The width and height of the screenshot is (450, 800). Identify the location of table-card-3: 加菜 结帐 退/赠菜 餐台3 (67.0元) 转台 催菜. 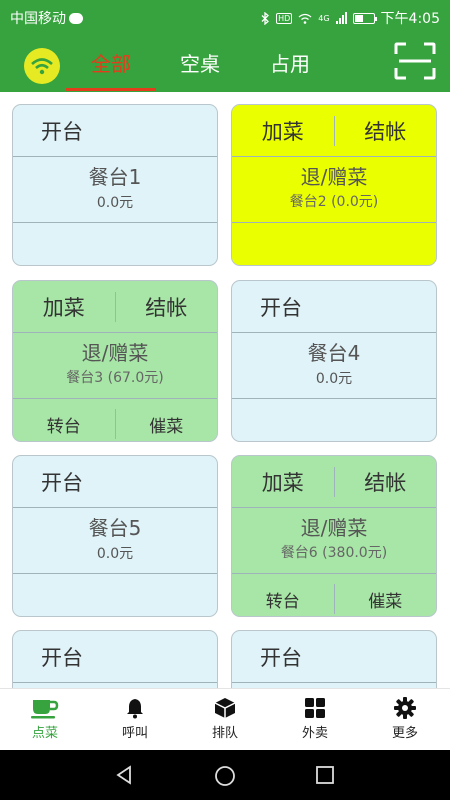
(115, 361).